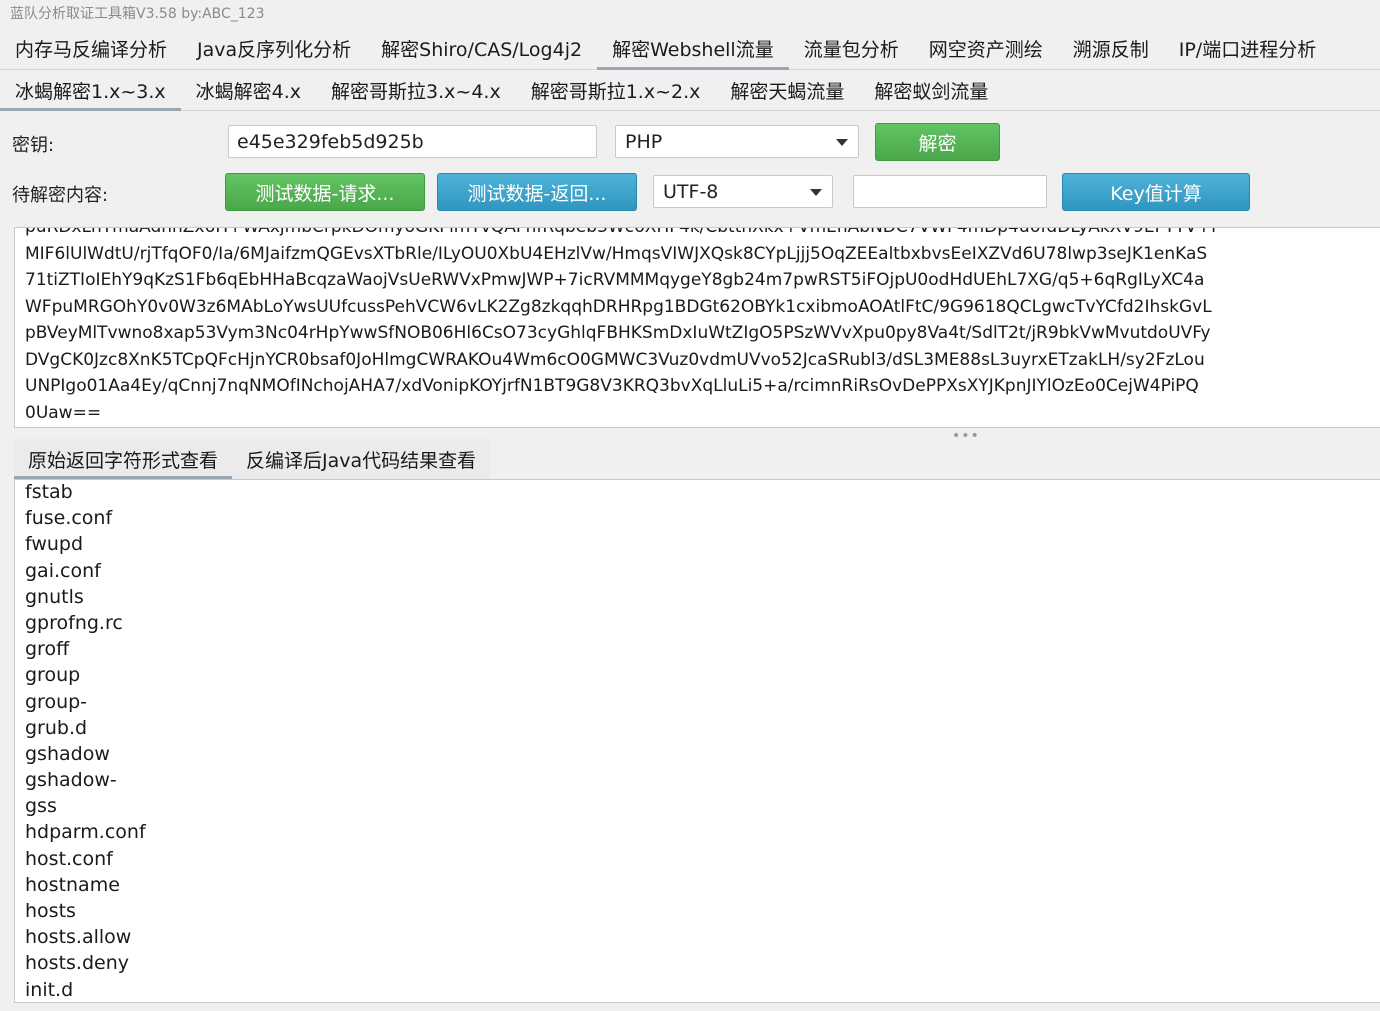 The width and height of the screenshot is (1380, 1011). Describe the element at coordinates (966, 436) in the screenshot. I see `splitter-handle: •••` at that location.